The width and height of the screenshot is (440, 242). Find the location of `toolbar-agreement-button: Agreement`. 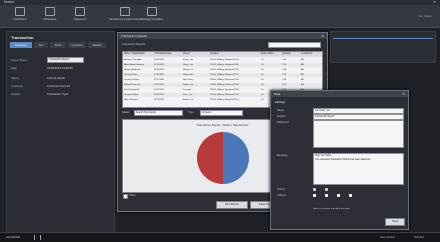

toolbar-agreement-button: Agreement is located at coordinates (80, 14).